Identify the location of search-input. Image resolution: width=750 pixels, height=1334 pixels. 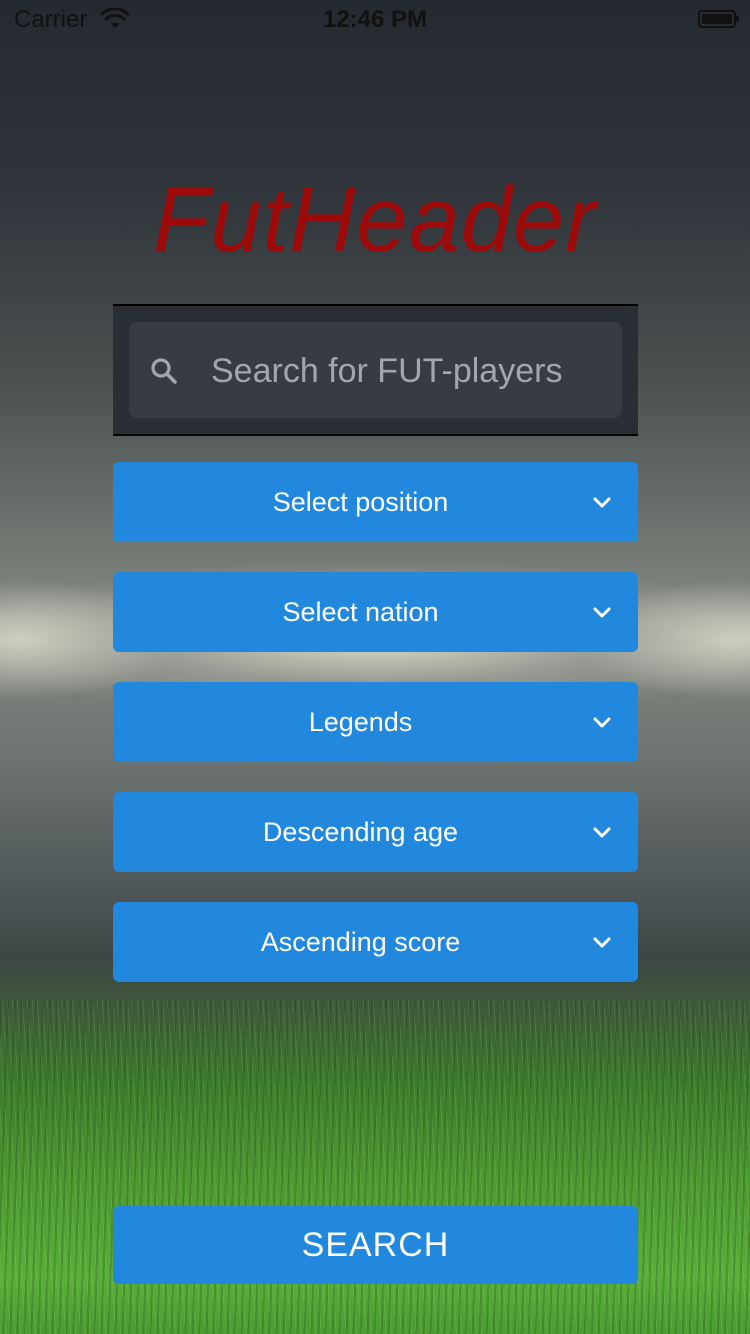
(410, 371).